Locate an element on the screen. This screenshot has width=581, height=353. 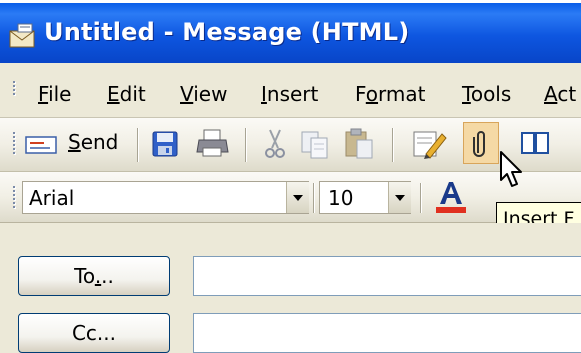
send-icon is located at coordinates (41, 145).